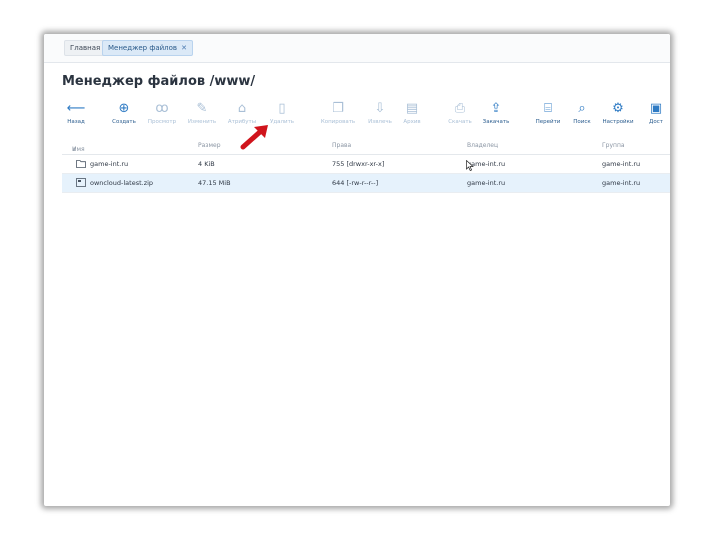  What do you see at coordinates (81, 164) in the screenshot?
I see `folder-icon` at bounding box center [81, 164].